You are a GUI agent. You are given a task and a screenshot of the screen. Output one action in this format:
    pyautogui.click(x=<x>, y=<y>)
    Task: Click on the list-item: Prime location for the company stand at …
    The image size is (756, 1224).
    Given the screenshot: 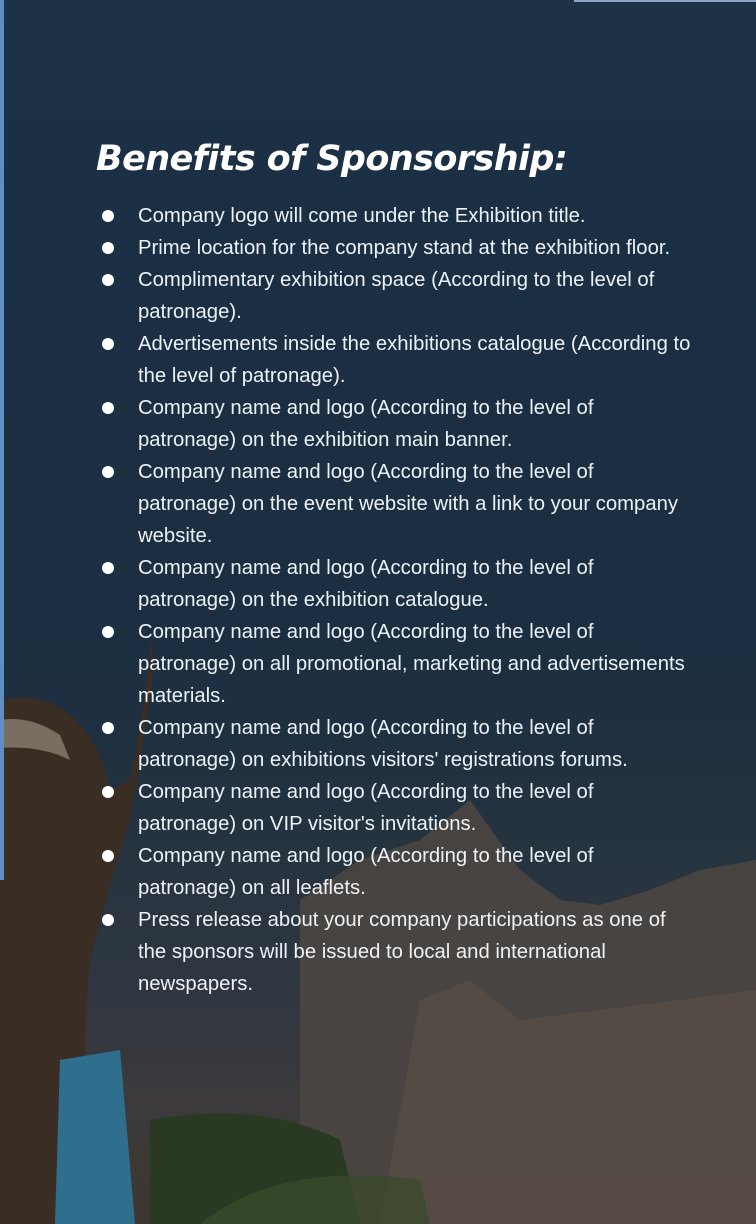 What is the action you would take?
    pyautogui.click(x=396, y=248)
    